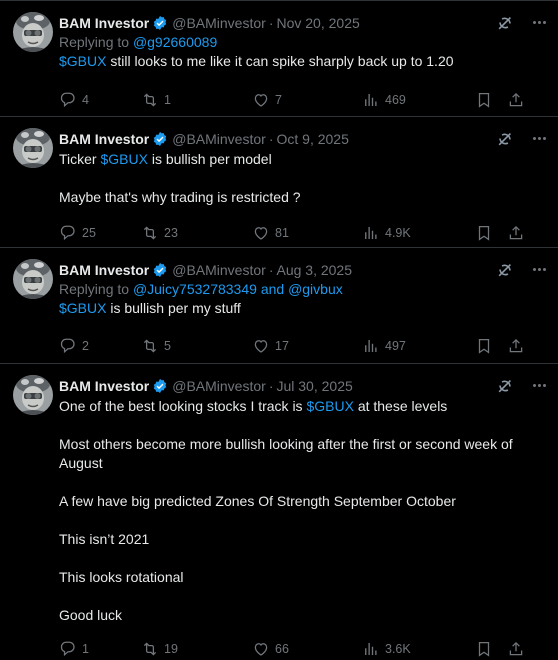  Describe the element at coordinates (175, 42) in the screenshot. I see `mention-link: @g92660089` at that location.